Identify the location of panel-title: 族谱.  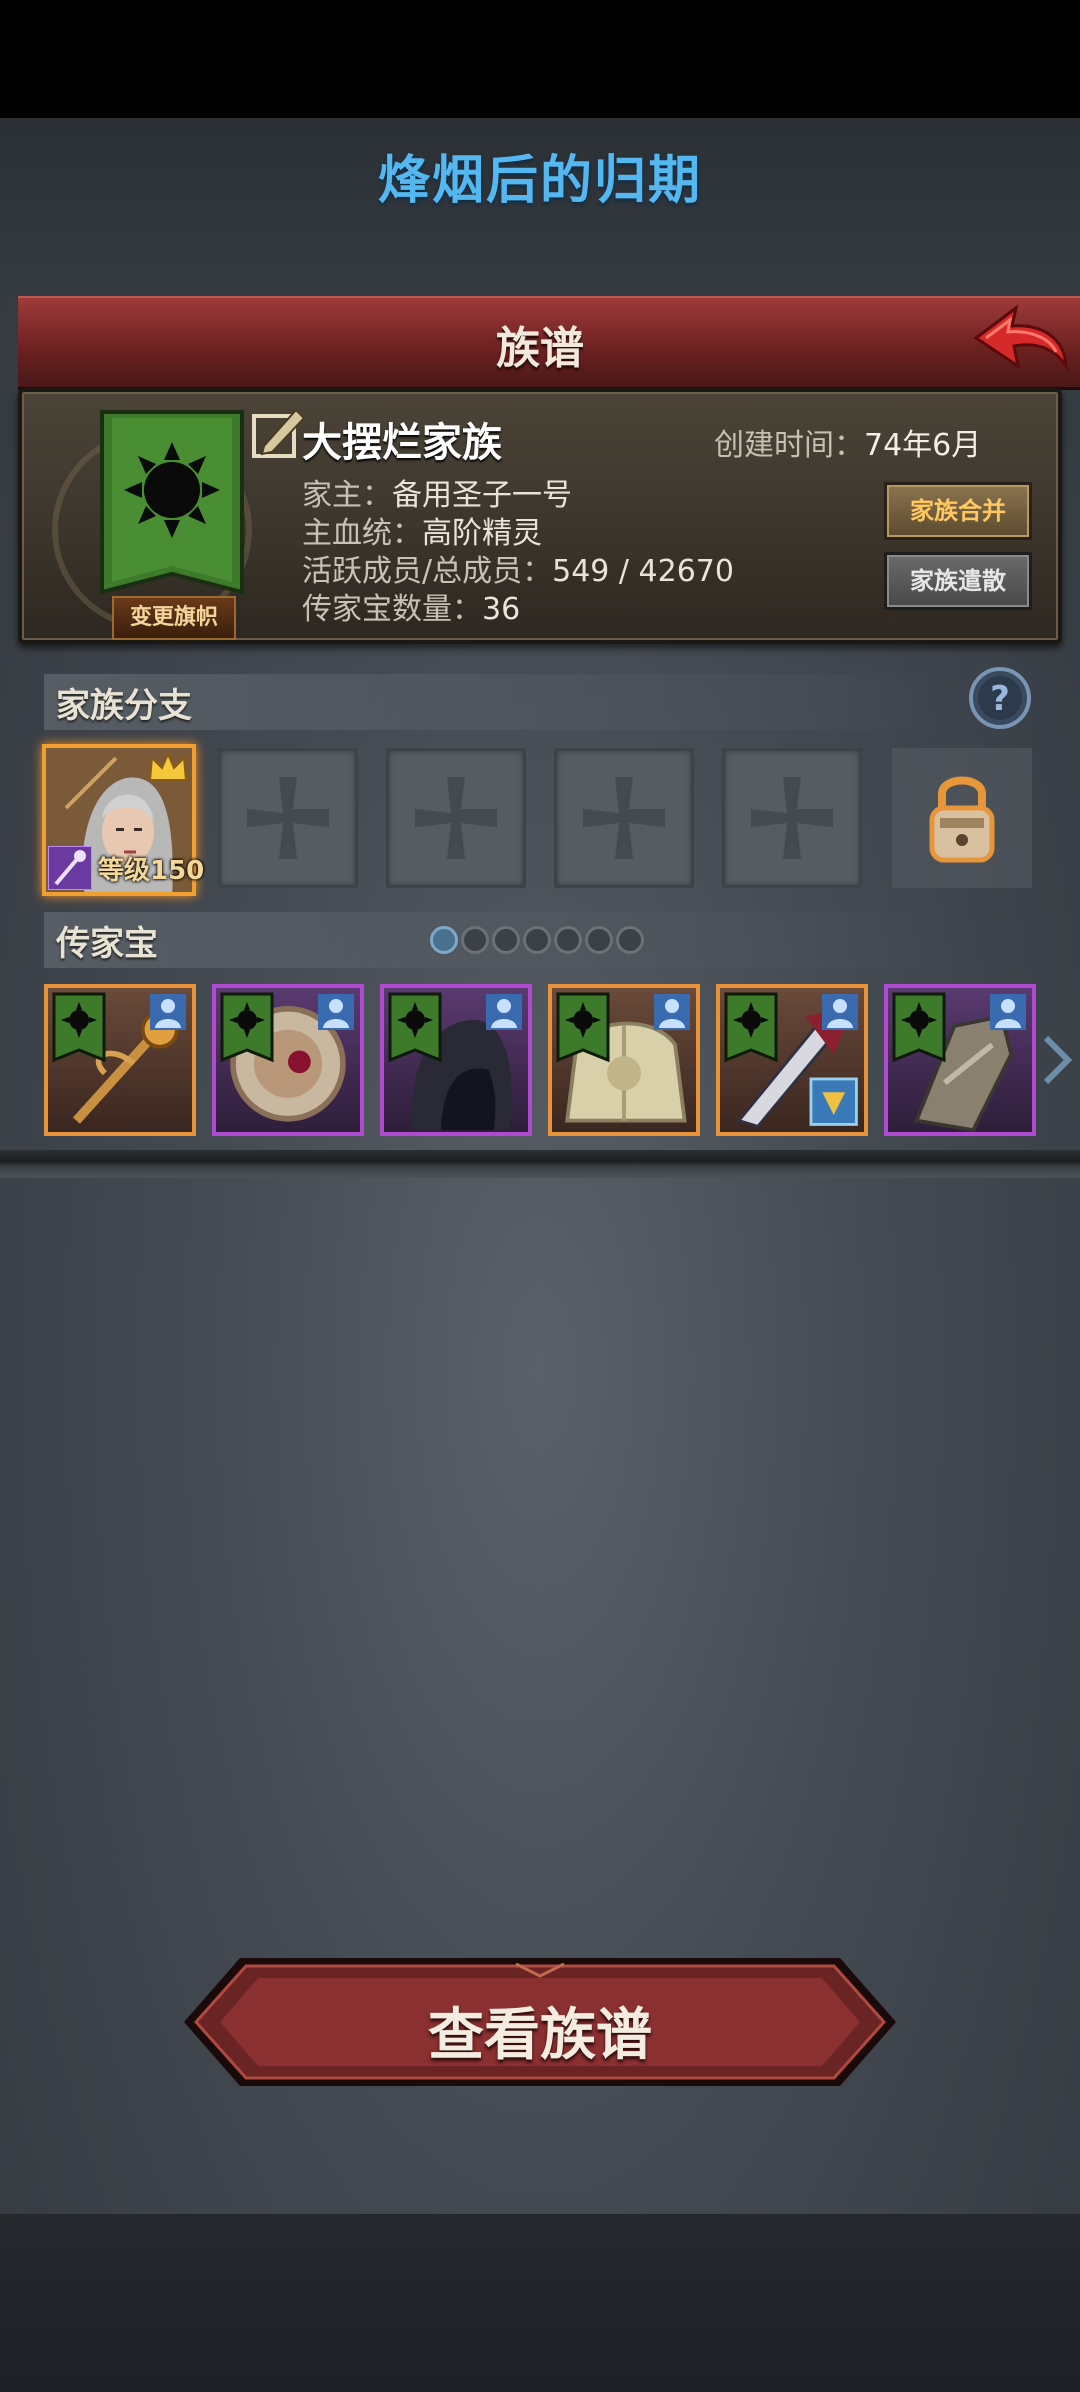
(540, 348).